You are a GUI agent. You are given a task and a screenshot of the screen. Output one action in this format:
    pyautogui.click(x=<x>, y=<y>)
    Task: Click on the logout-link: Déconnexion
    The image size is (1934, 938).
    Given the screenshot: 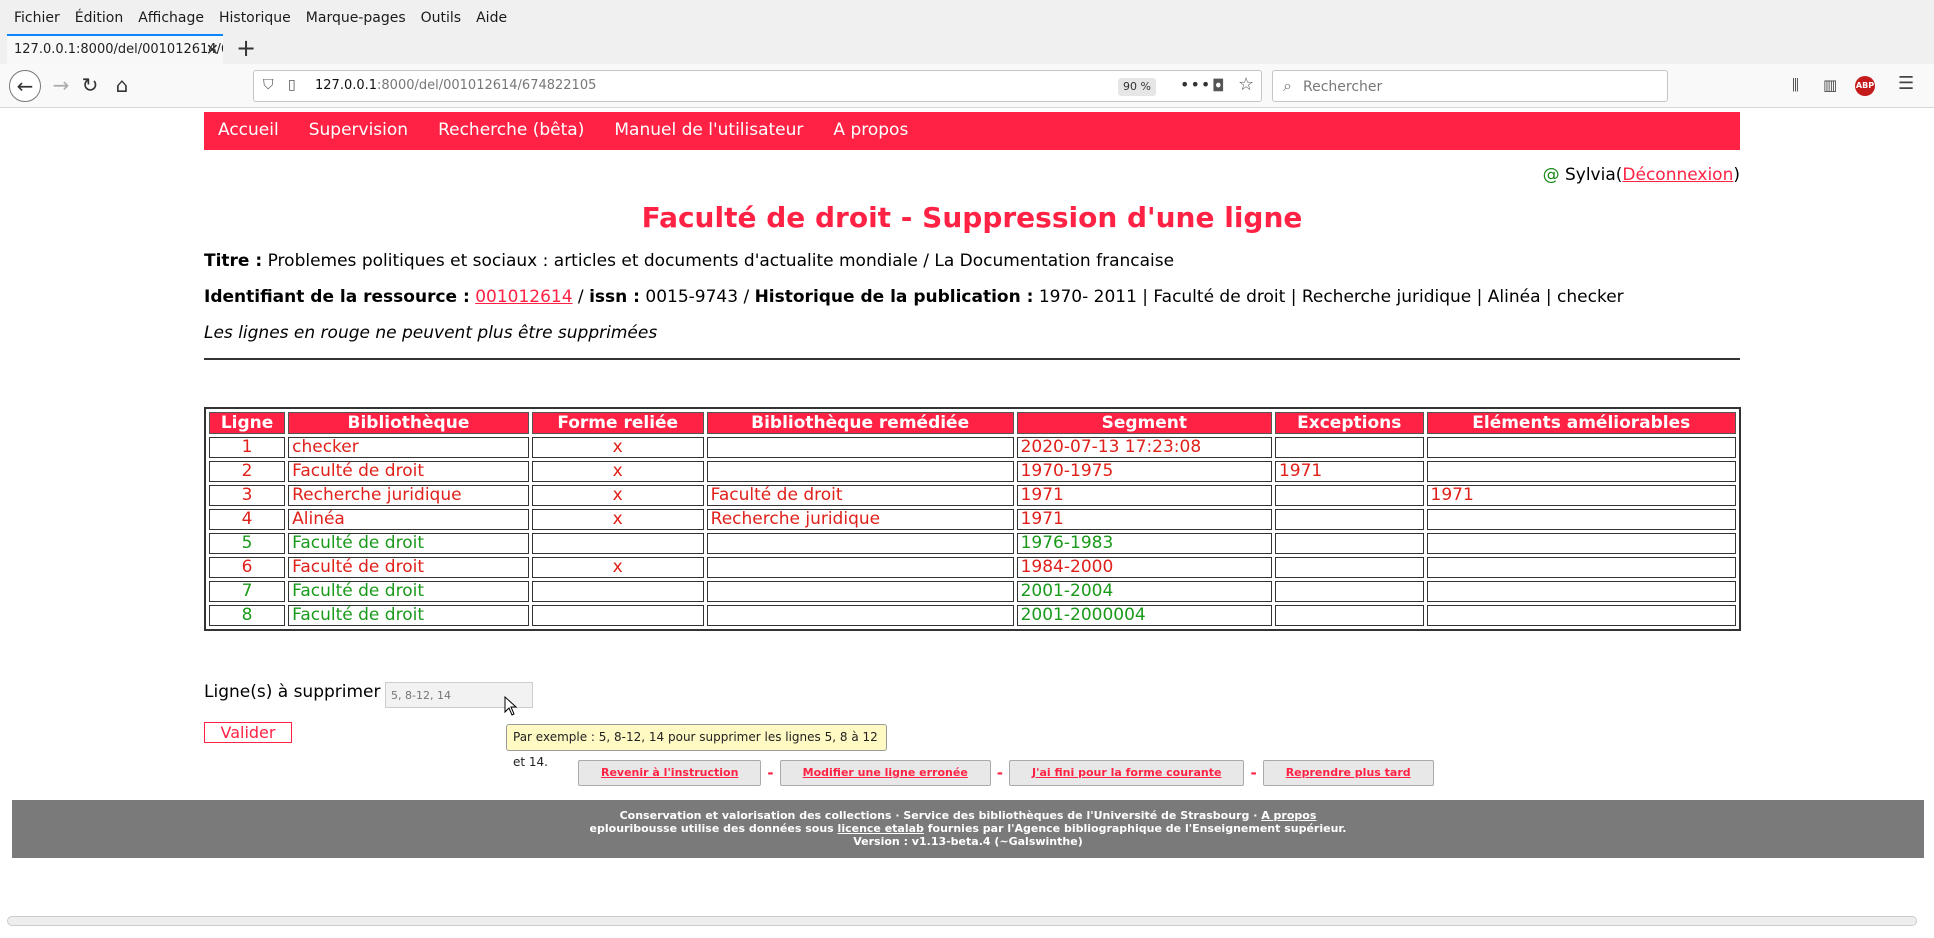 What is the action you would take?
    pyautogui.click(x=1677, y=175)
    